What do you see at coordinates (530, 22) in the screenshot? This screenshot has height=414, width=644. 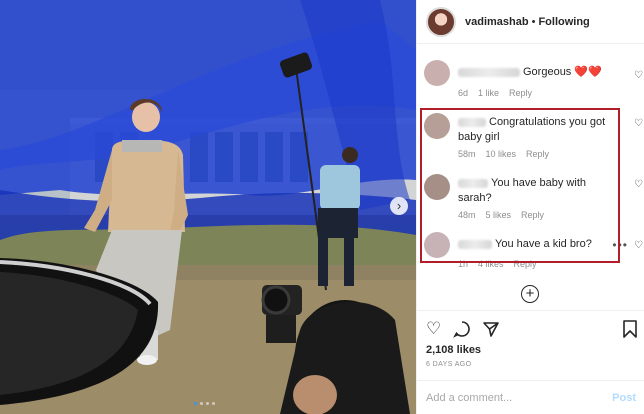 I see `post-header: vadimashab • Following` at bounding box center [530, 22].